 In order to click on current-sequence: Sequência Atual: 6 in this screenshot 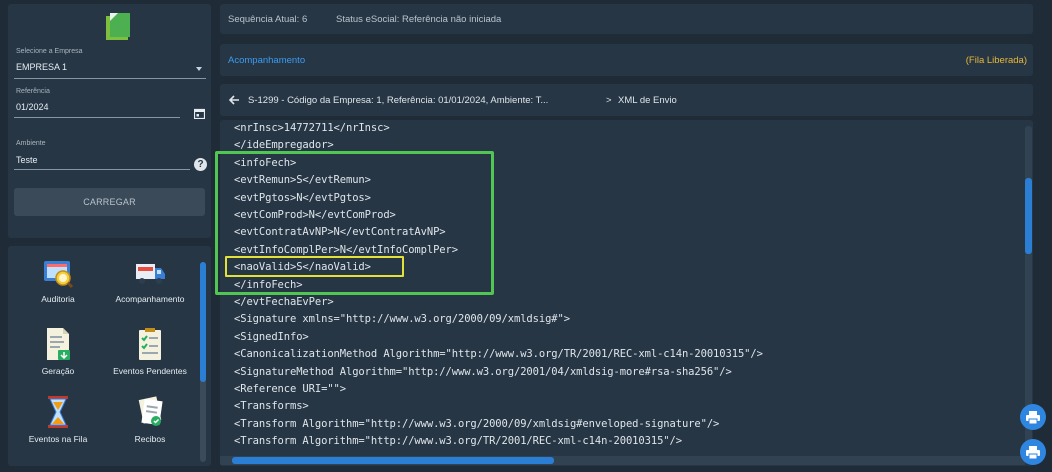, I will do `click(268, 19)`.